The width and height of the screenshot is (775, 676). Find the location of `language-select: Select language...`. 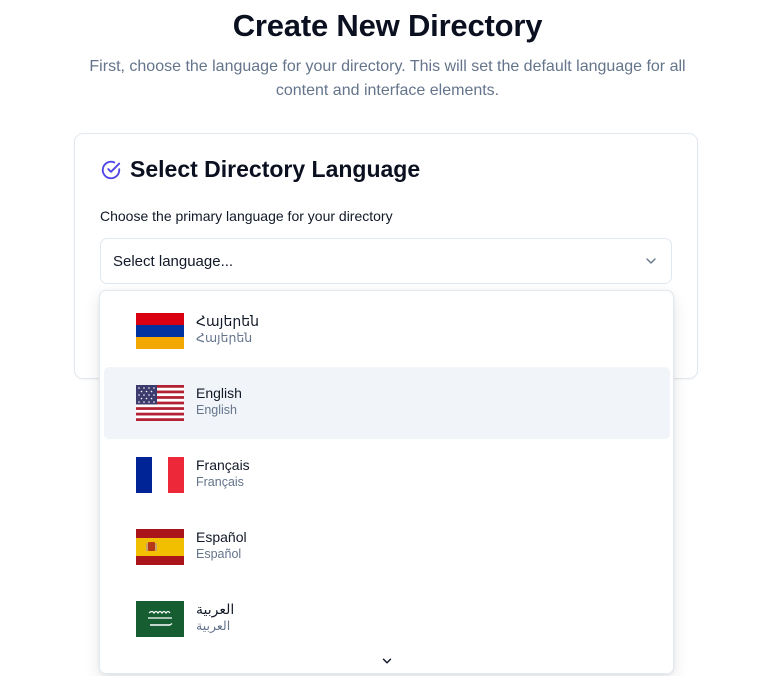

language-select: Select language... is located at coordinates (386, 261).